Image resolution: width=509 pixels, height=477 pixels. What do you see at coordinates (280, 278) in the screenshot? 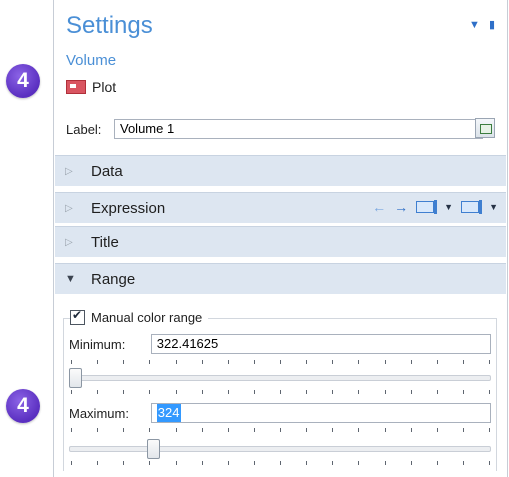
I see `section-range: ▼ Range` at bounding box center [280, 278].